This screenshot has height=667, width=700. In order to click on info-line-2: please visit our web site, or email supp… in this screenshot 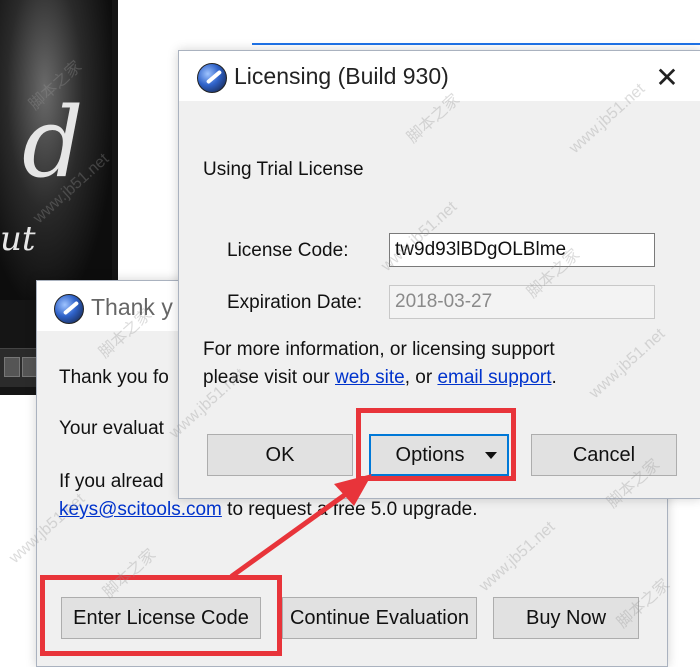, I will do `click(380, 378)`.